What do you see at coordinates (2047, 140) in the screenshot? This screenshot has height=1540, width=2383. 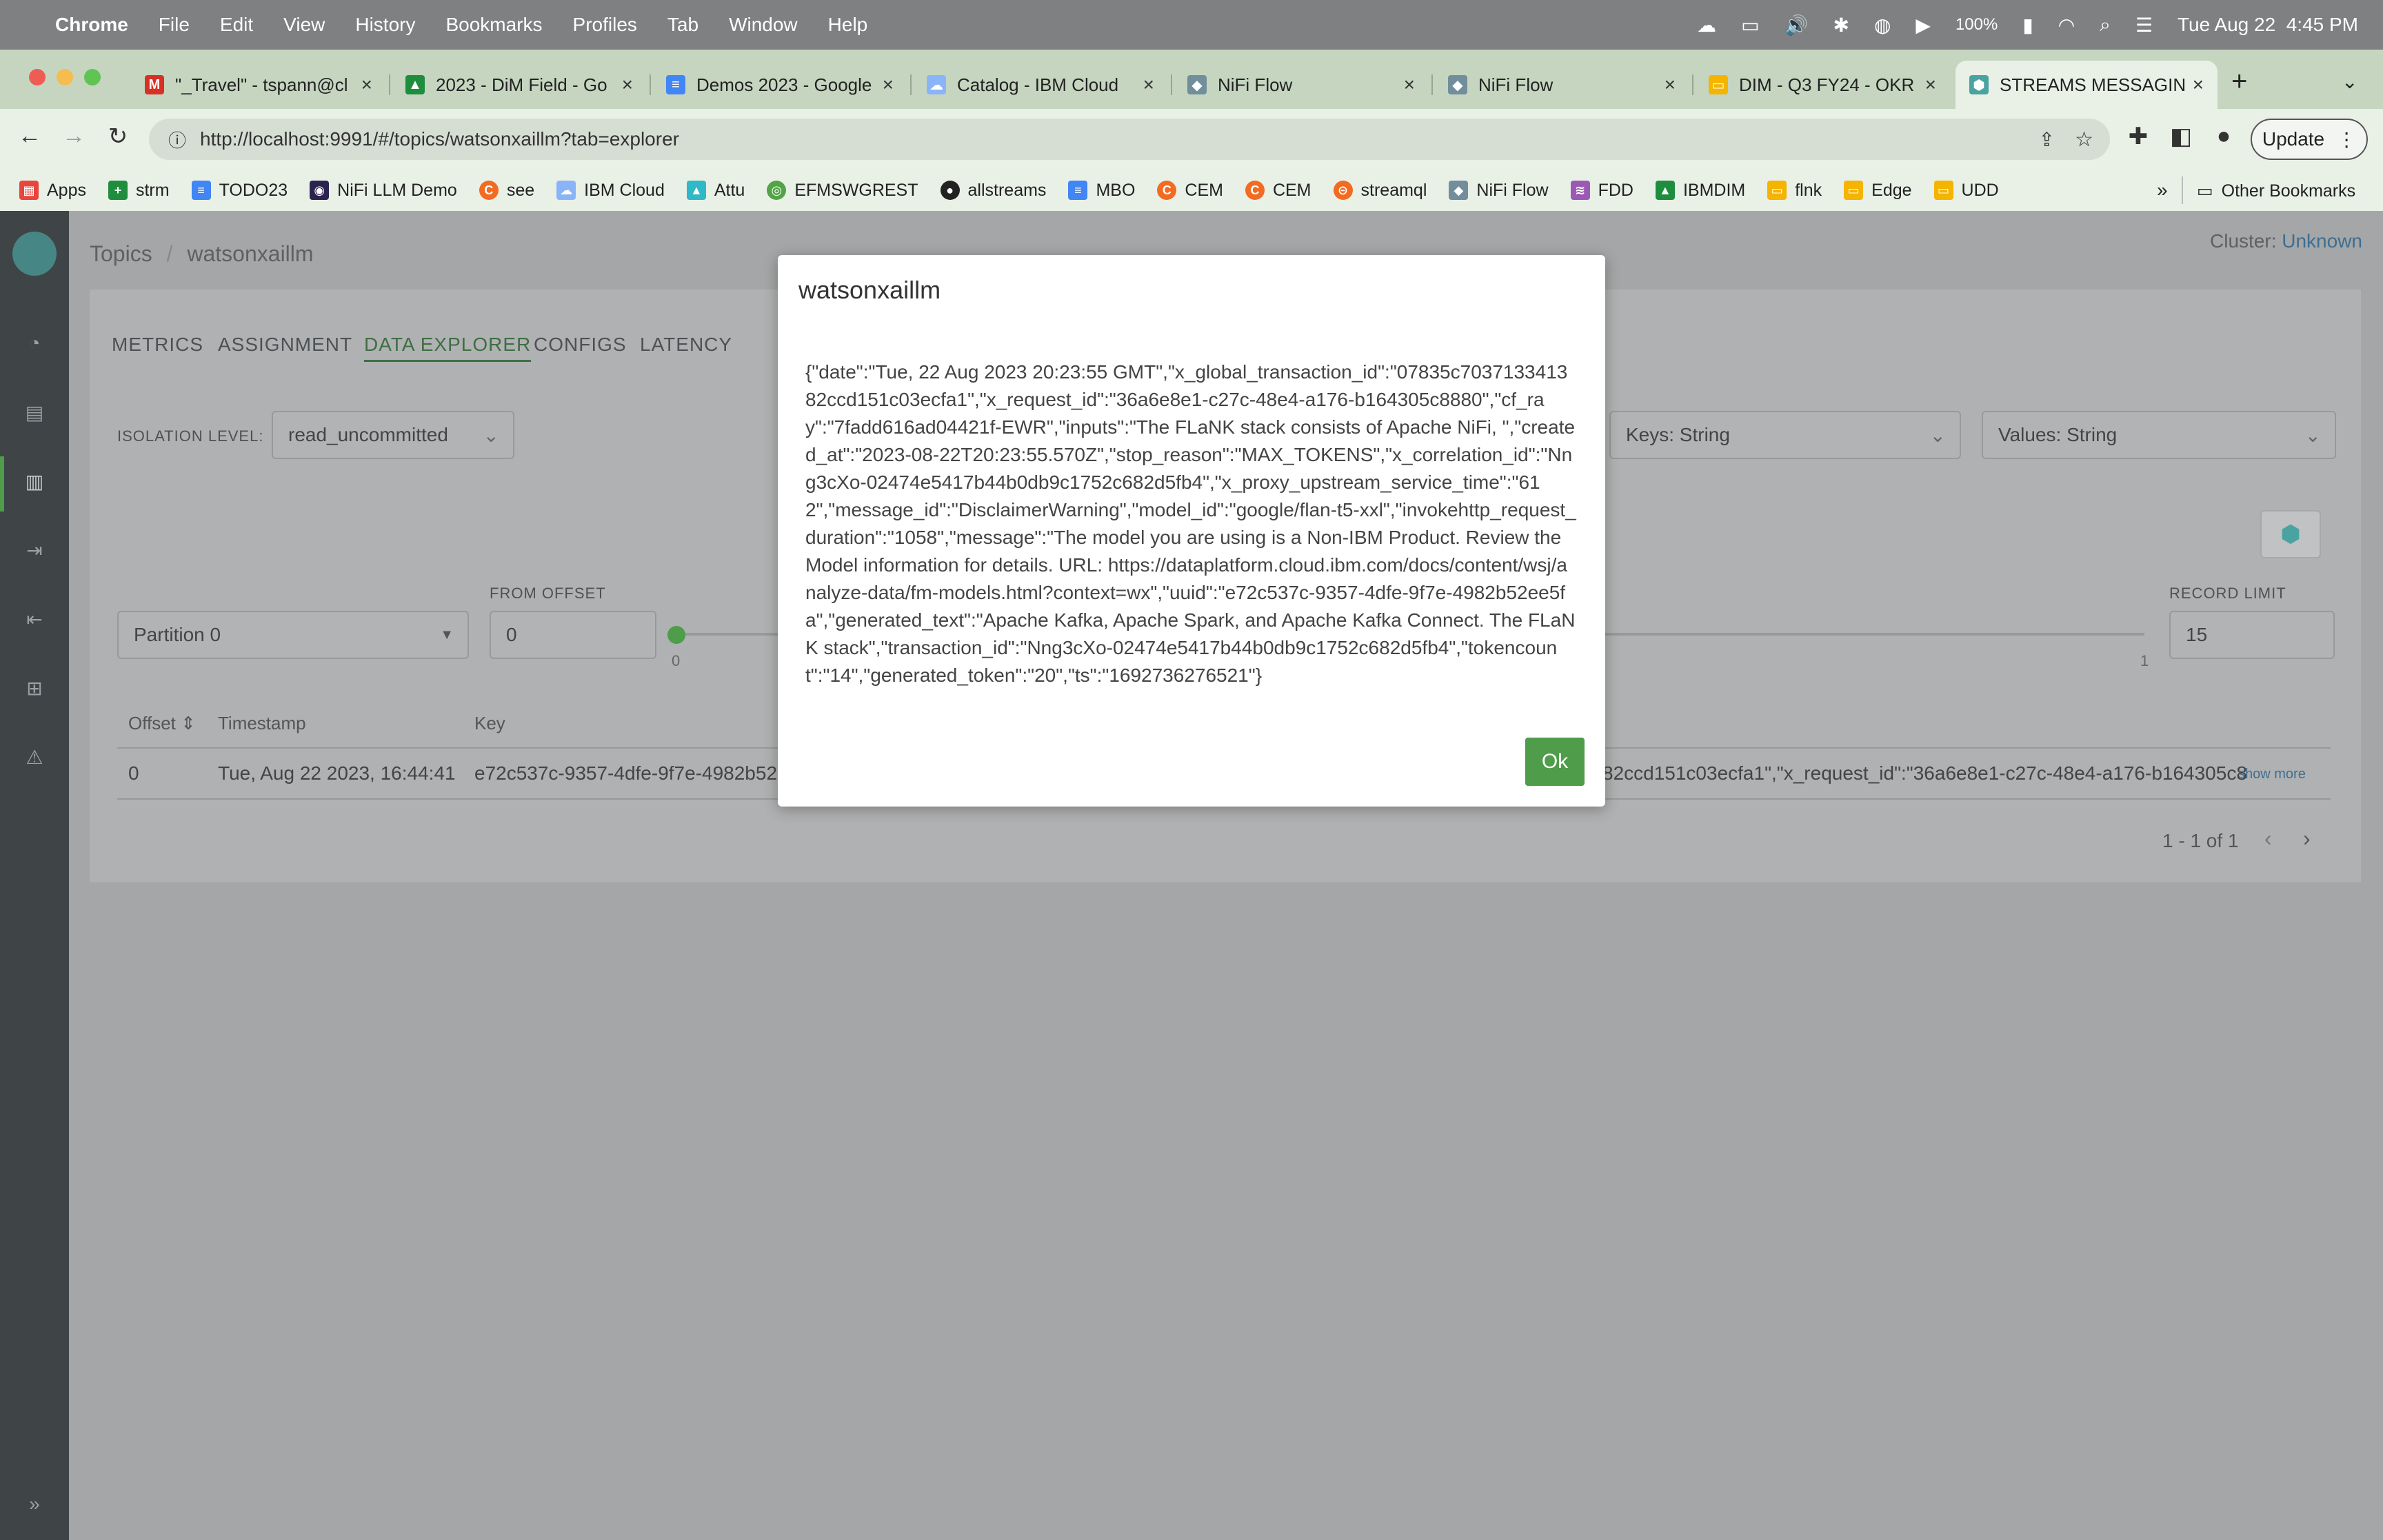 I see `share-icon: ⇪` at bounding box center [2047, 140].